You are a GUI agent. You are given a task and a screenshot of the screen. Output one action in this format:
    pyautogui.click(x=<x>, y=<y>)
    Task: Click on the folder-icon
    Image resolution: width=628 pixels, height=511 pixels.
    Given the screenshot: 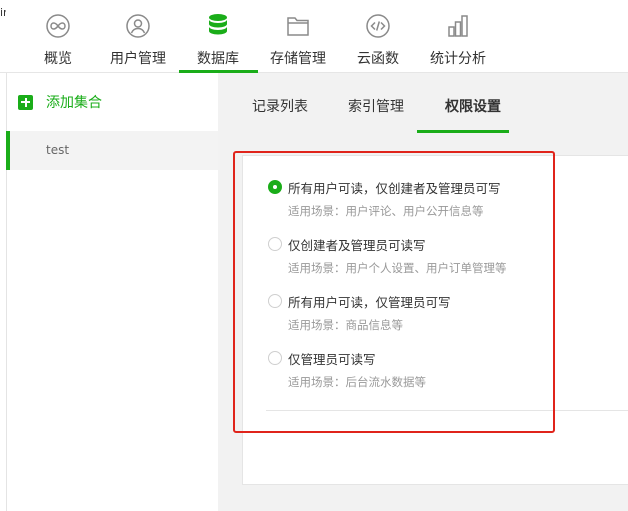 What is the action you would take?
    pyautogui.click(x=298, y=26)
    